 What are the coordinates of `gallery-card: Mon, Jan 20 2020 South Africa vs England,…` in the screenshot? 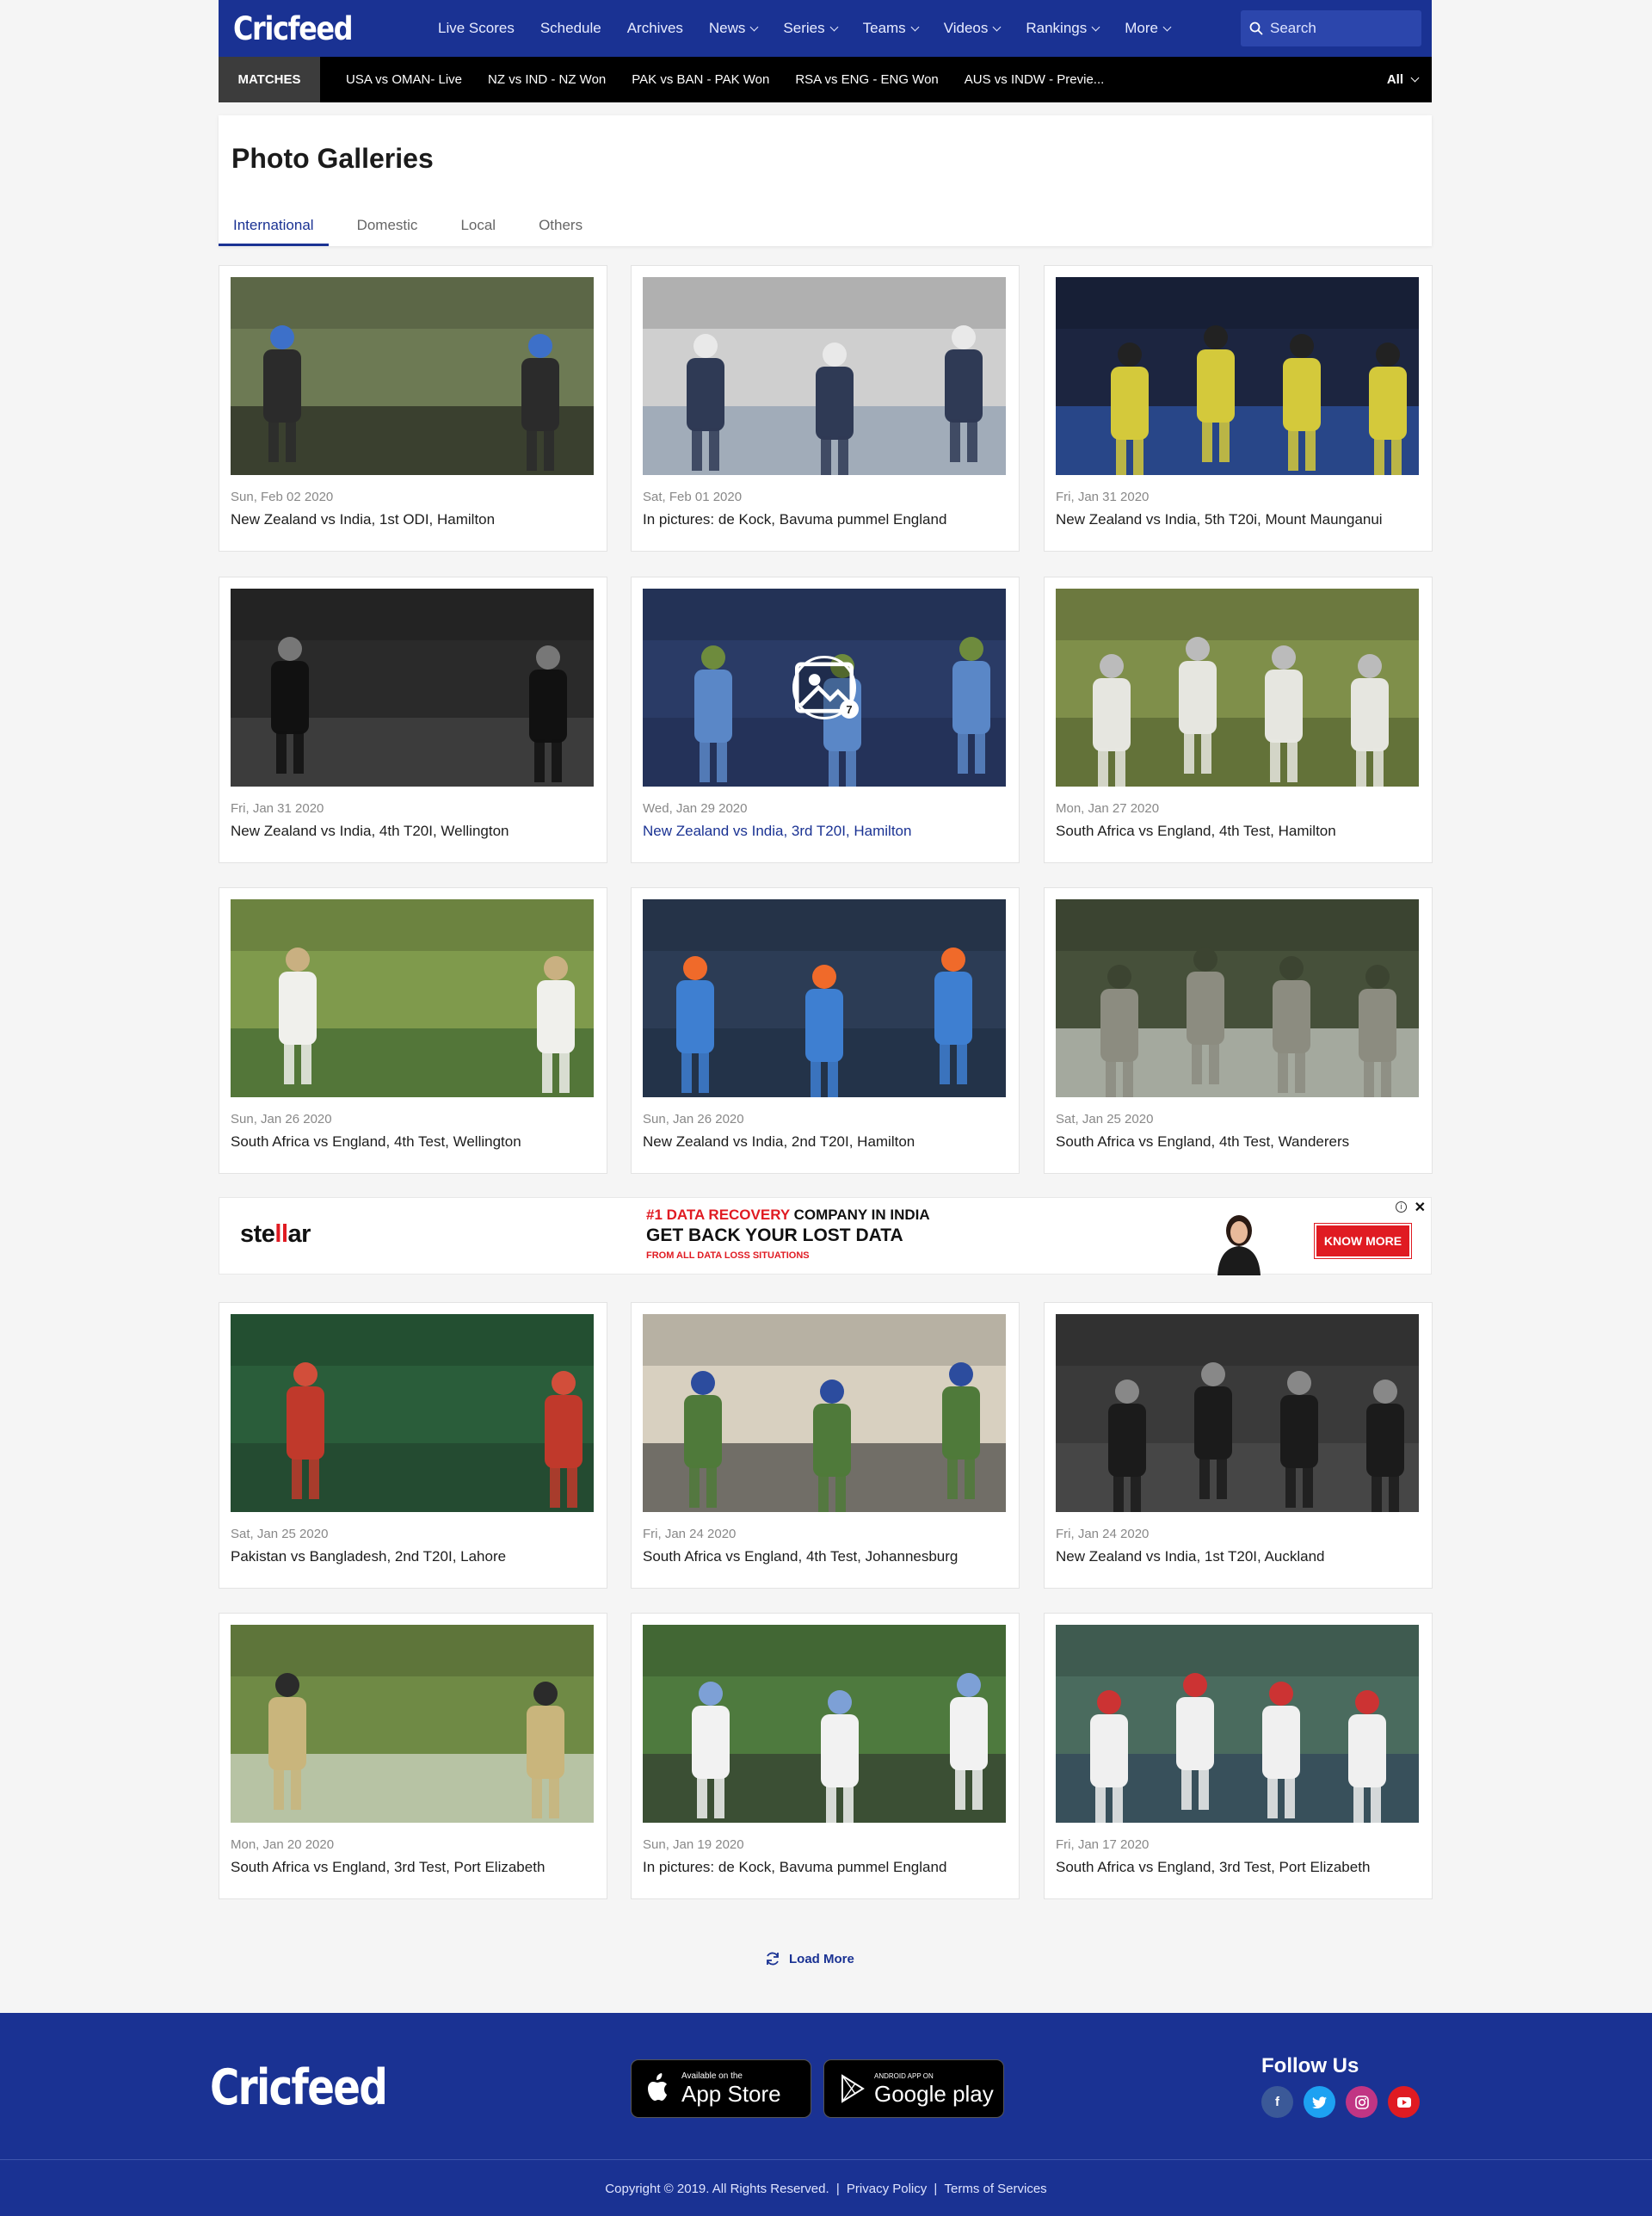 It's located at (413, 1756).